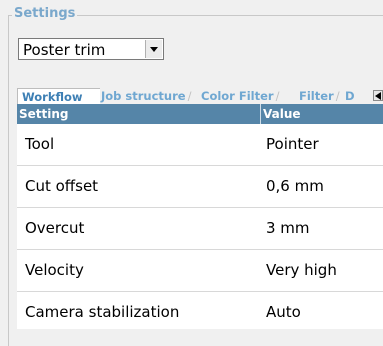 The width and height of the screenshot is (383, 346). What do you see at coordinates (292, 144) in the screenshot?
I see `setting-value: Pointer` at bounding box center [292, 144].